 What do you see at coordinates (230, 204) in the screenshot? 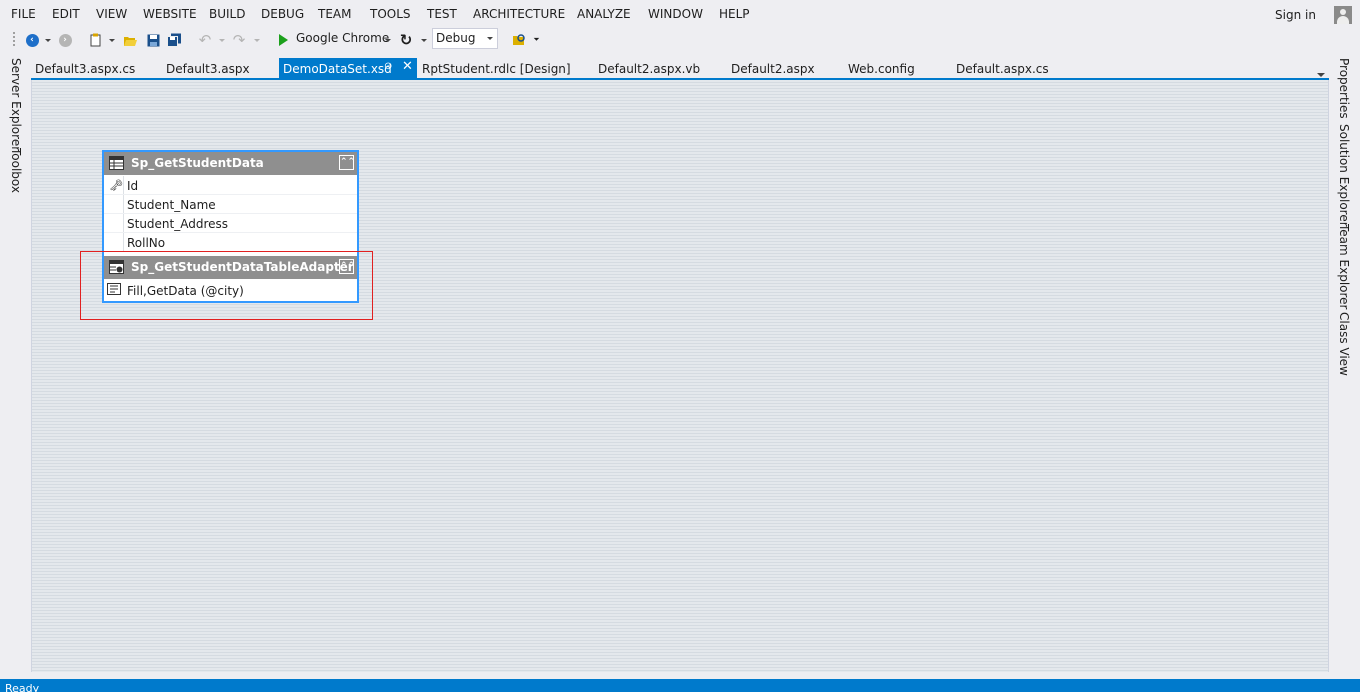
I see `column-row-student-name: Student_Name` at bounding box center [230, 204].